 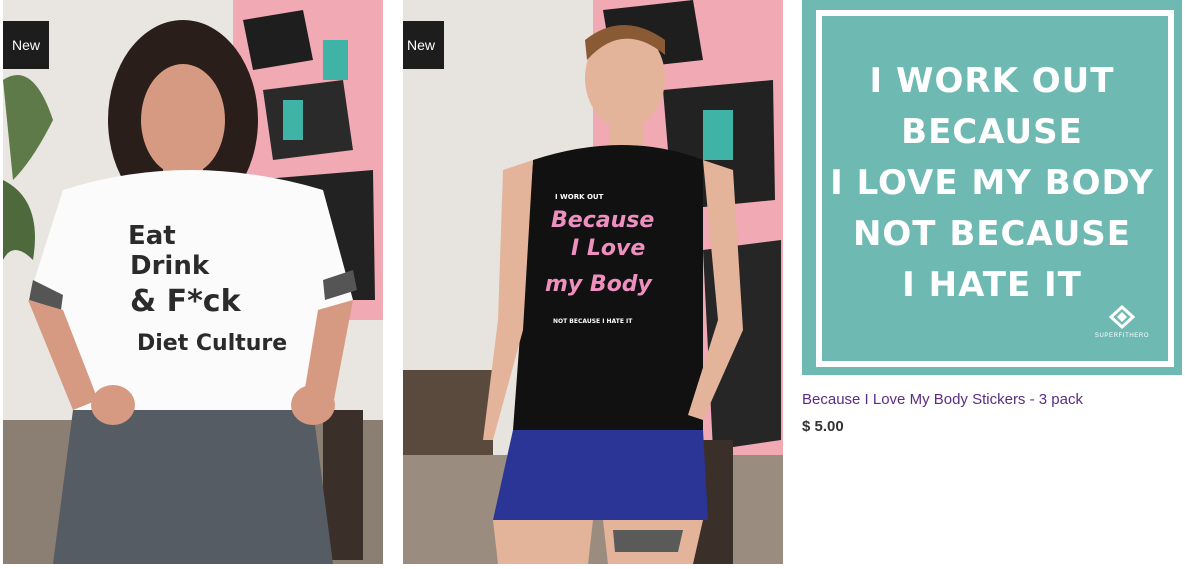 What do you see at coordinates (152, 236) in the screenshot?
I see `shirt-print-line-1: Eat` at bounding box center [152, 236].